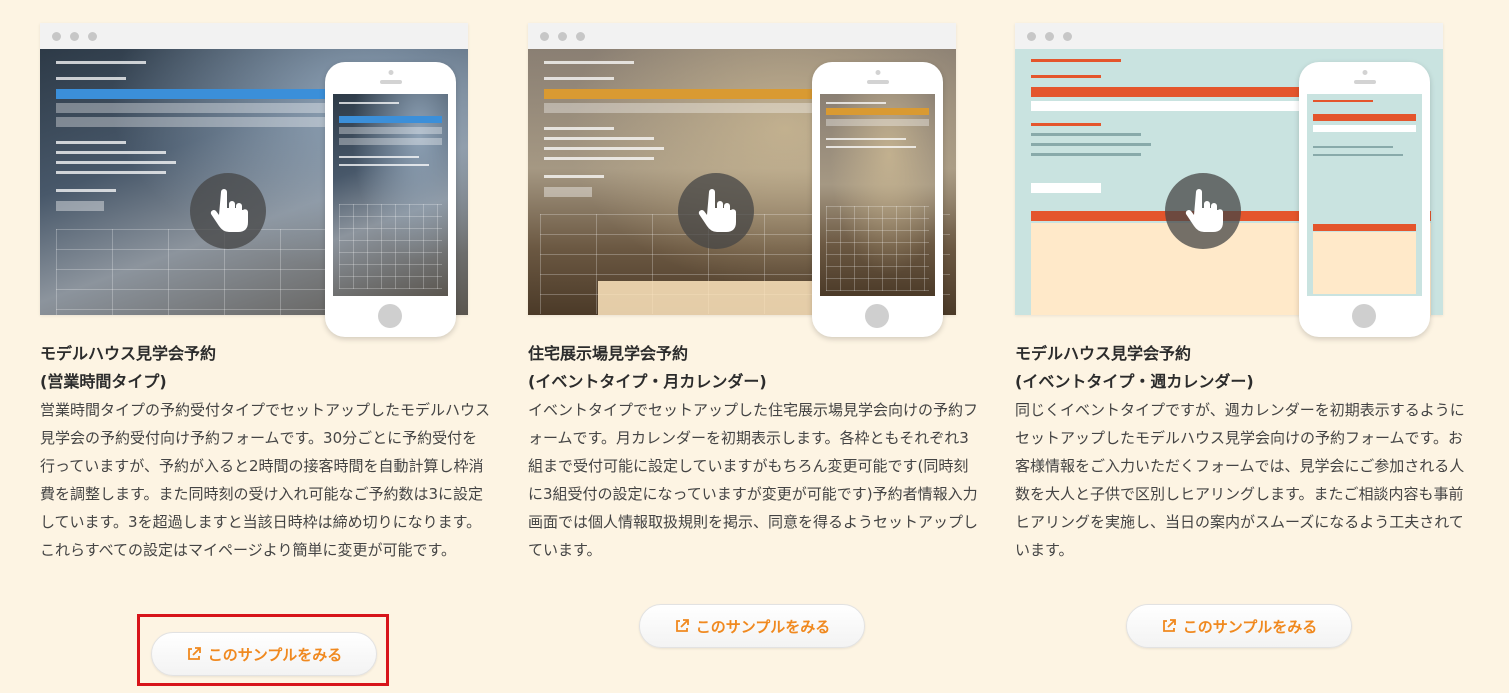  I want to click on card-title-line2: (営業時間タイプ), so click(103, 381).